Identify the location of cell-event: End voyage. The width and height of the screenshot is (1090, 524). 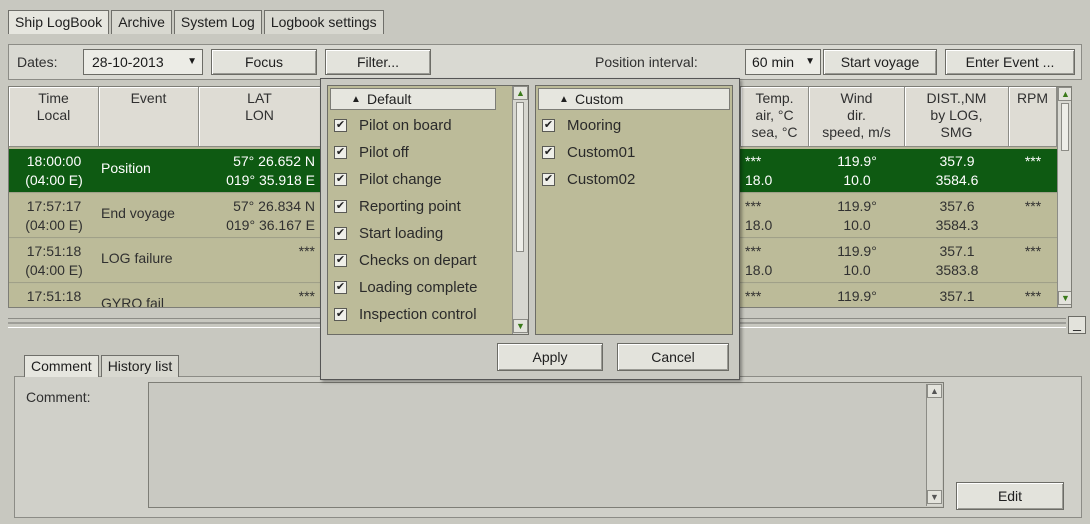
(138, 213).